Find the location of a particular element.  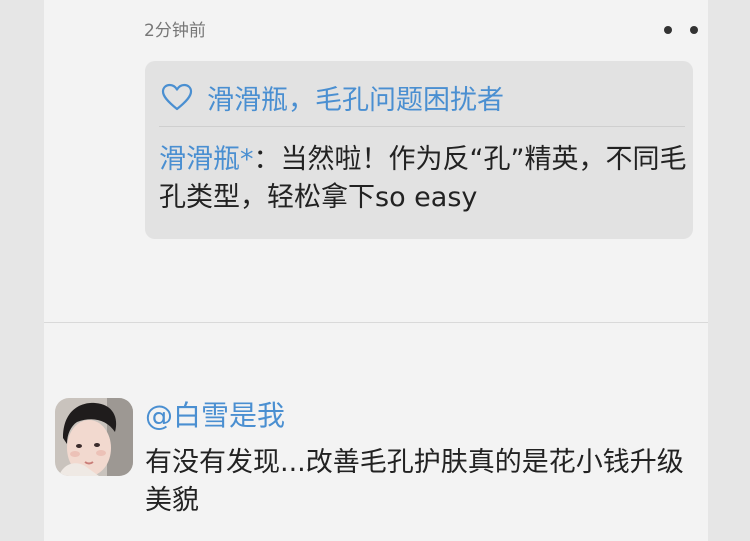

avatar-photo is located at coordinates (94, 437).